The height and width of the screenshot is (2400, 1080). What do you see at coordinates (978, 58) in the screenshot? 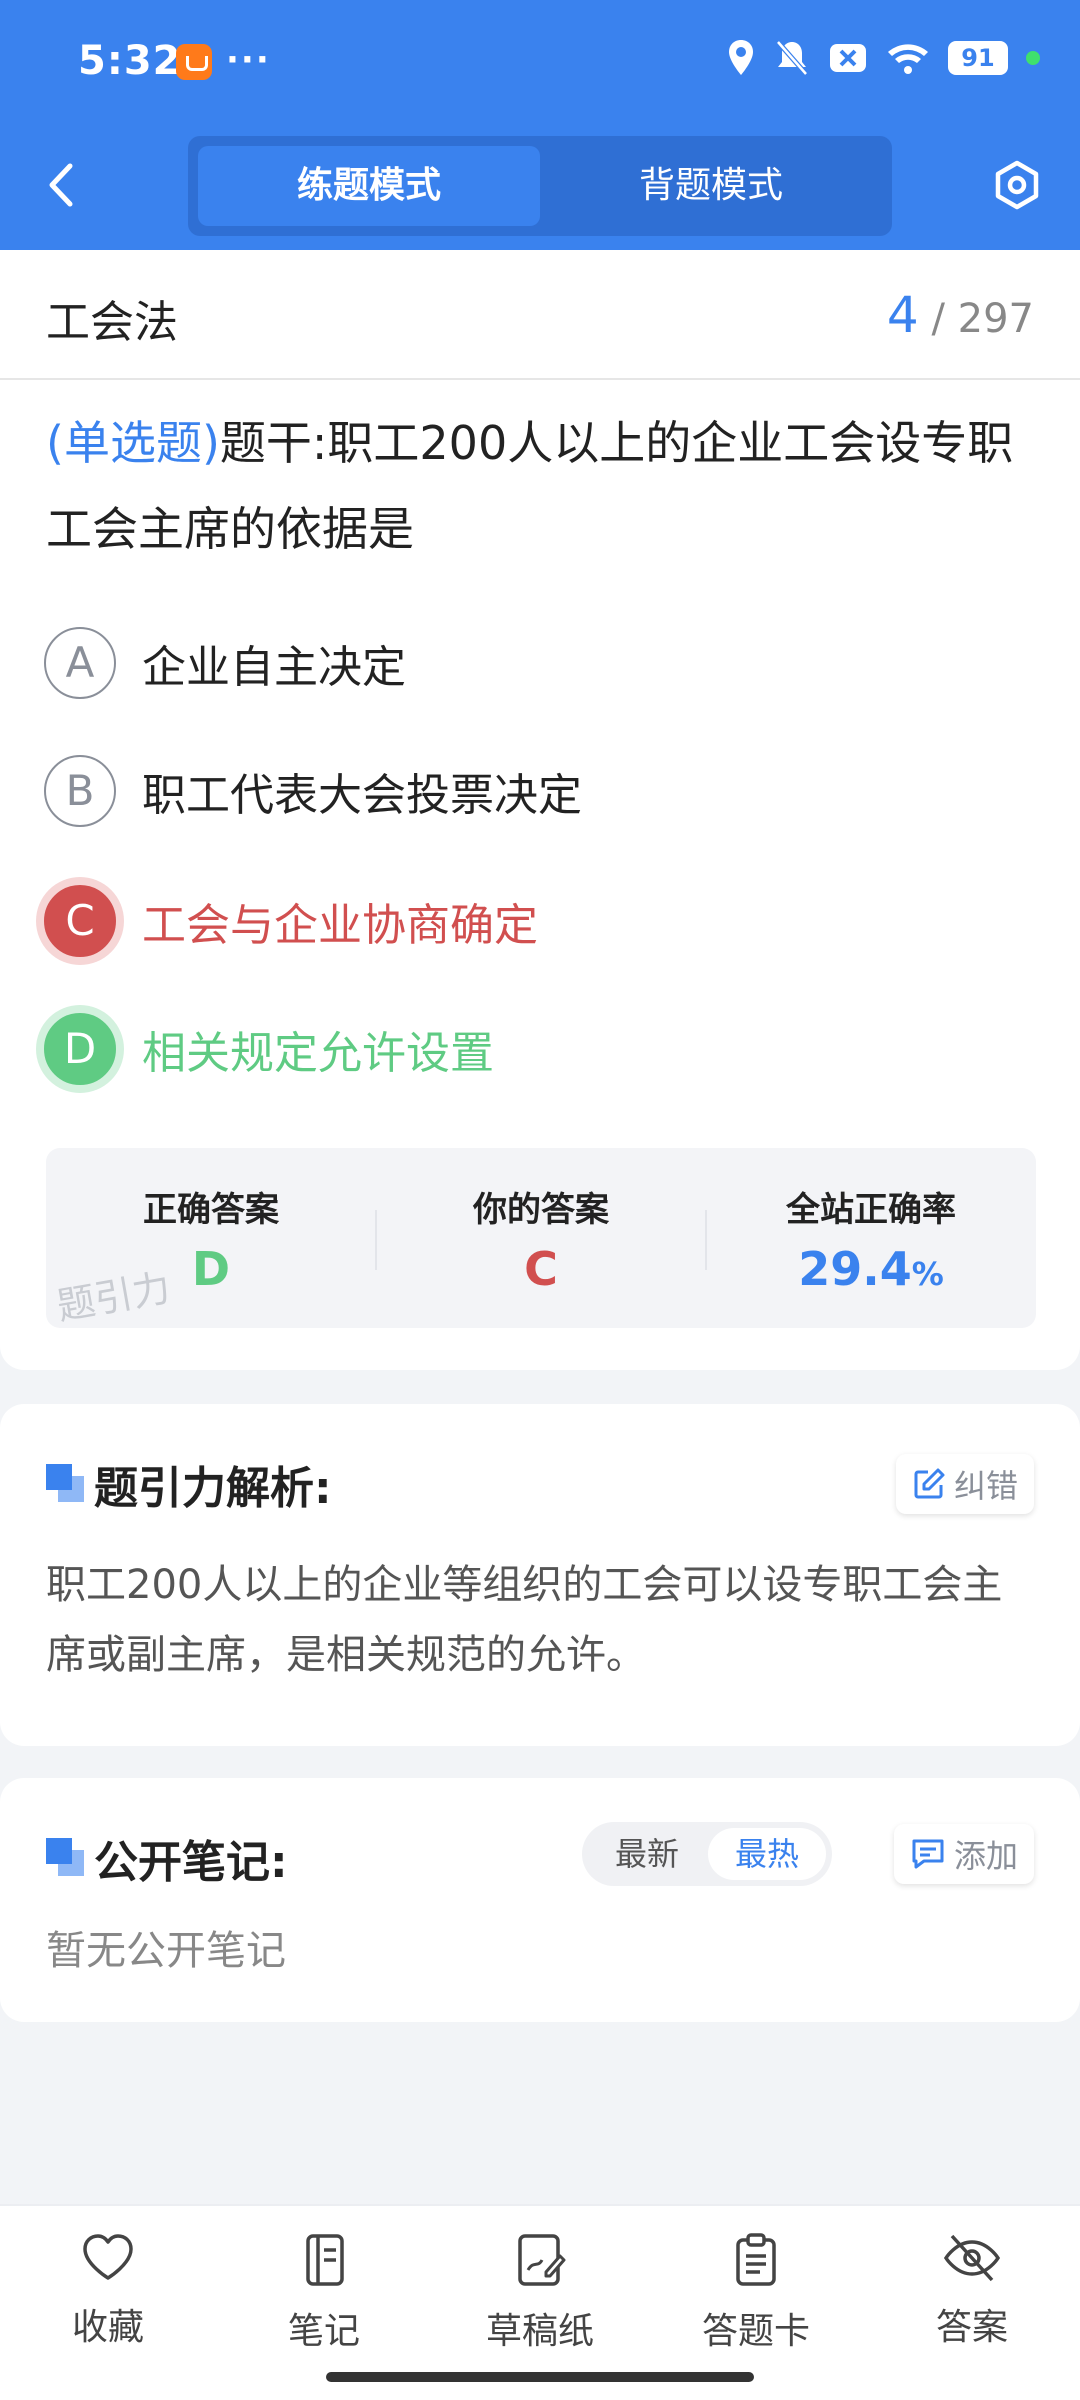
I see `battery-icon: 91` at bounding box center [978, 58].